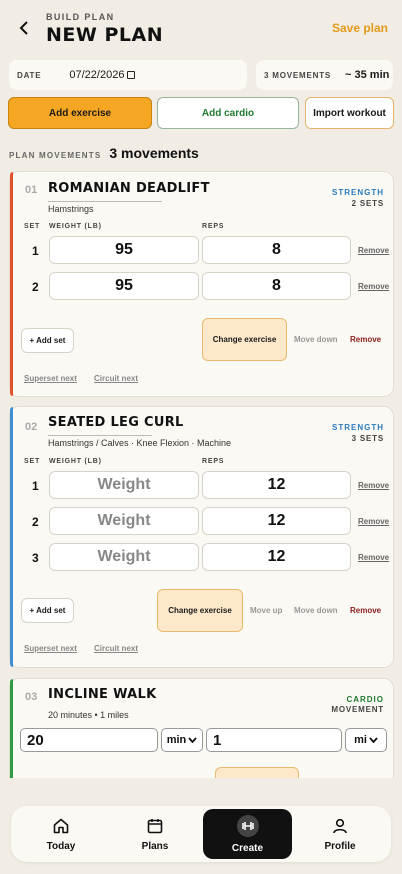 The height and width of the screenshot is (874, 402). Describe the element at coordinates (31, 697) in the screenshot. I see `exercise-number: 03` at that location.